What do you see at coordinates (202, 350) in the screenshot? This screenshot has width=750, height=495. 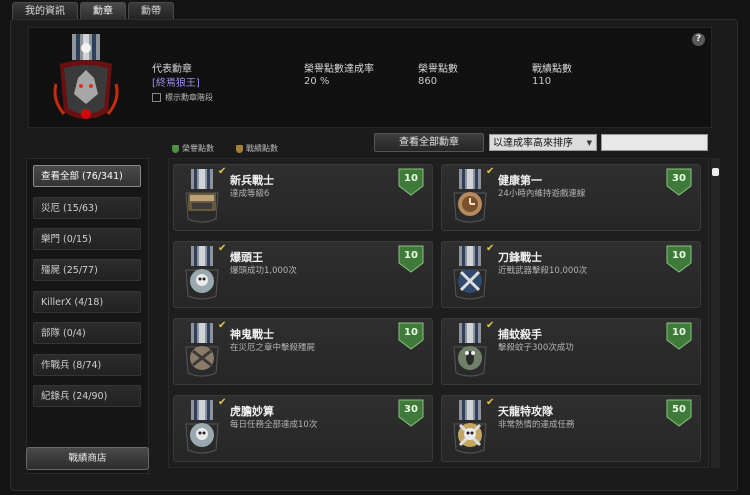 I see `medal-guns-icon` at bounding box center [202, 350].